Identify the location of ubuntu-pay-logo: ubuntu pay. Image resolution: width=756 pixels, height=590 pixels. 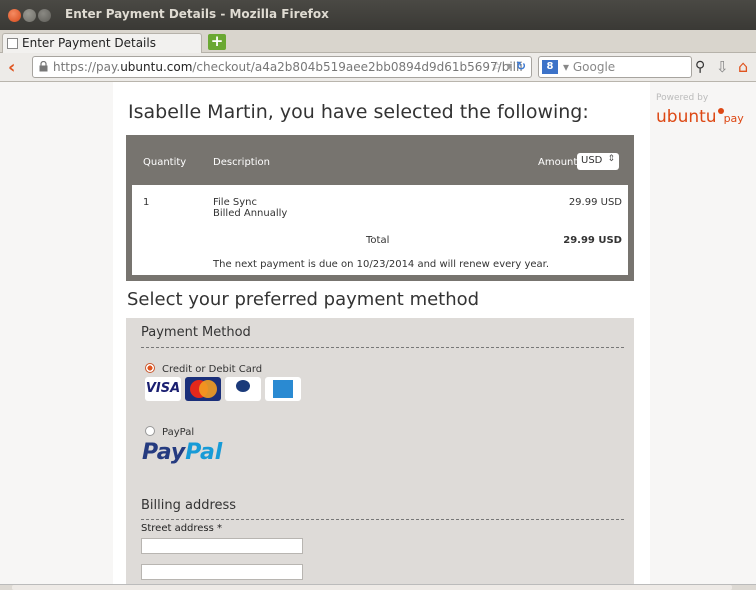
(700, 117).